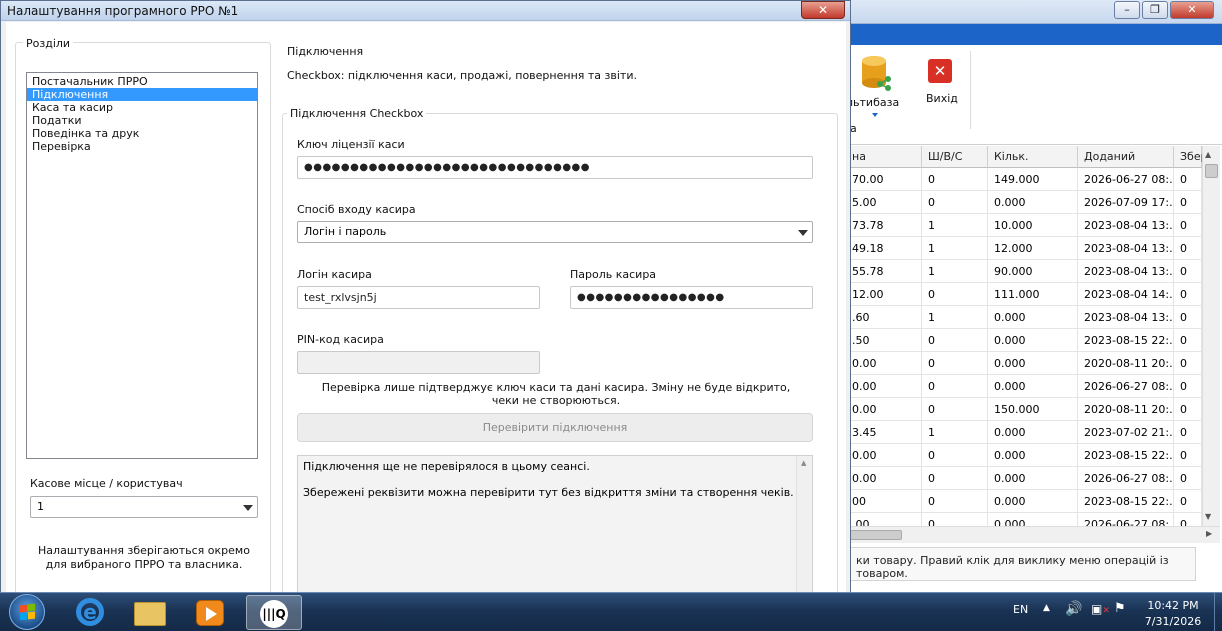  What do you see at coordinates (1020, 609) in the screenshot?
I see `language-indicator: EN` at bounding box center [1020, 609].